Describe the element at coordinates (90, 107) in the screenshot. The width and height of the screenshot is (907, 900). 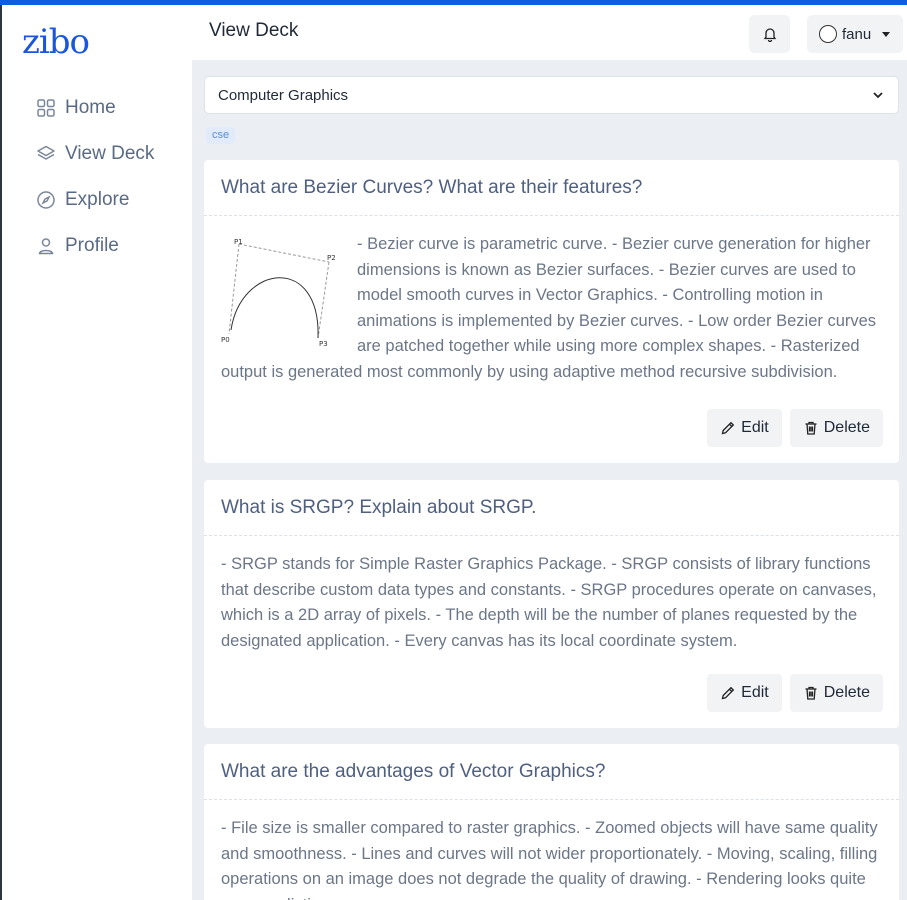
I see `sidebar-item-label: Home` at that location.